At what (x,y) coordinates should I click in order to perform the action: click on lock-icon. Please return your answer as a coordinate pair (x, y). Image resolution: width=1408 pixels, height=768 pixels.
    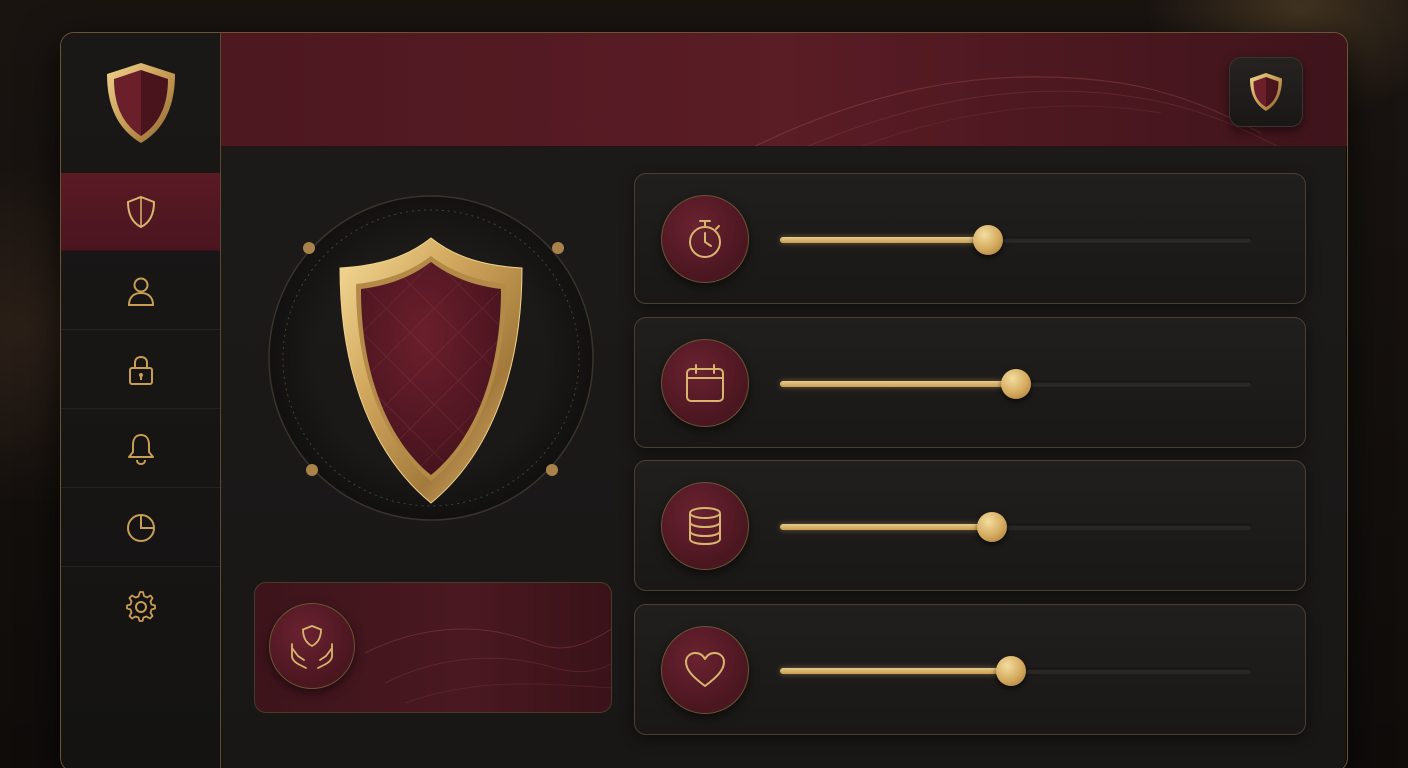
    Looking at the image, I should click on (140, 370).